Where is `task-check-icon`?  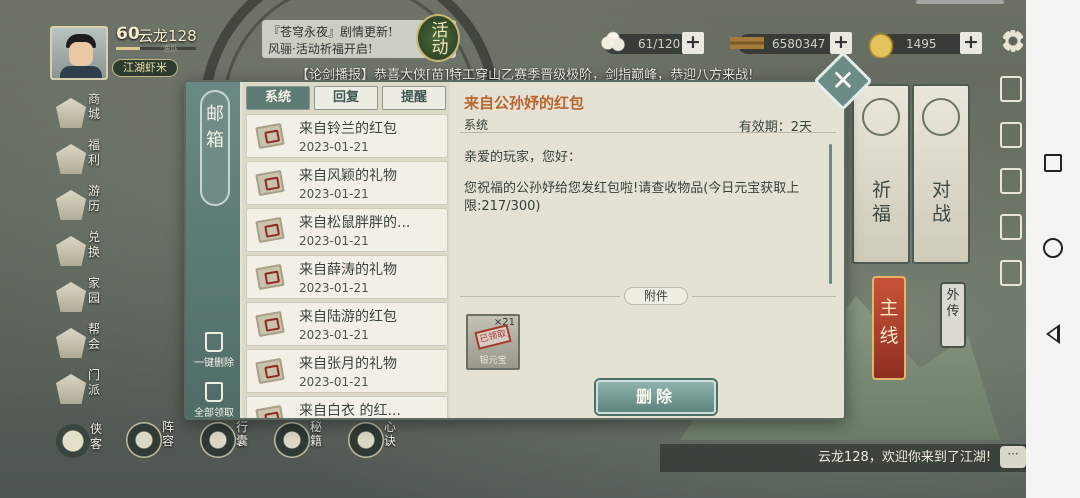
task-check-icon is located at coordinates (1011, 227).